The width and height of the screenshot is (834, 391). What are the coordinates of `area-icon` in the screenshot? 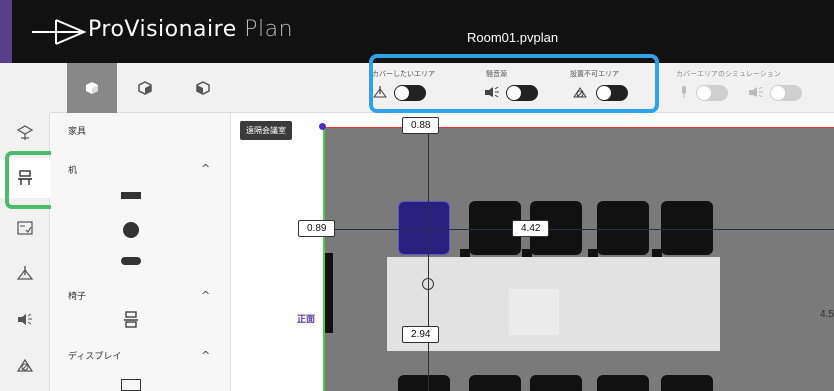 It's located at (25, 273).